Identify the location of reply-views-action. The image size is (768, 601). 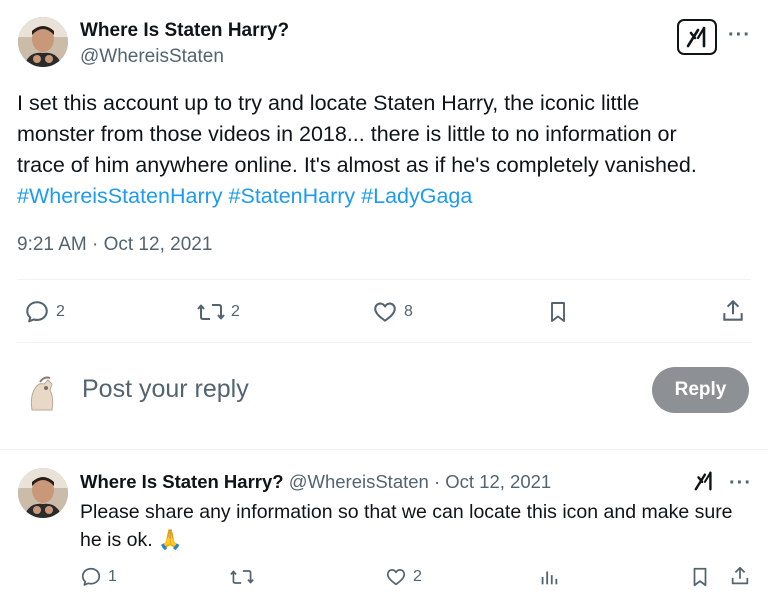
(549, 577).